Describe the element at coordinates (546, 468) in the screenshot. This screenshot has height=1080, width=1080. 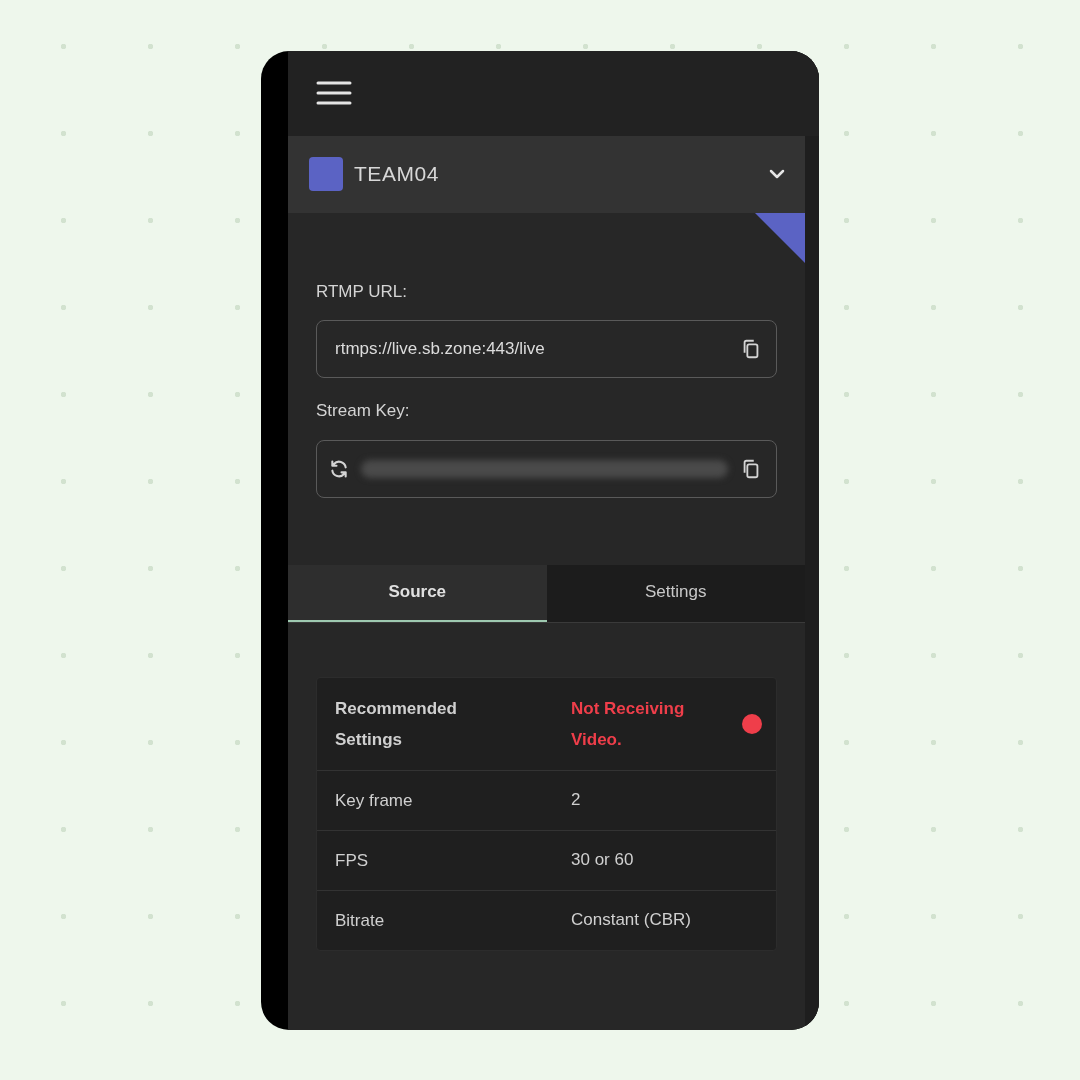
I see `stream-key-field` at that location.